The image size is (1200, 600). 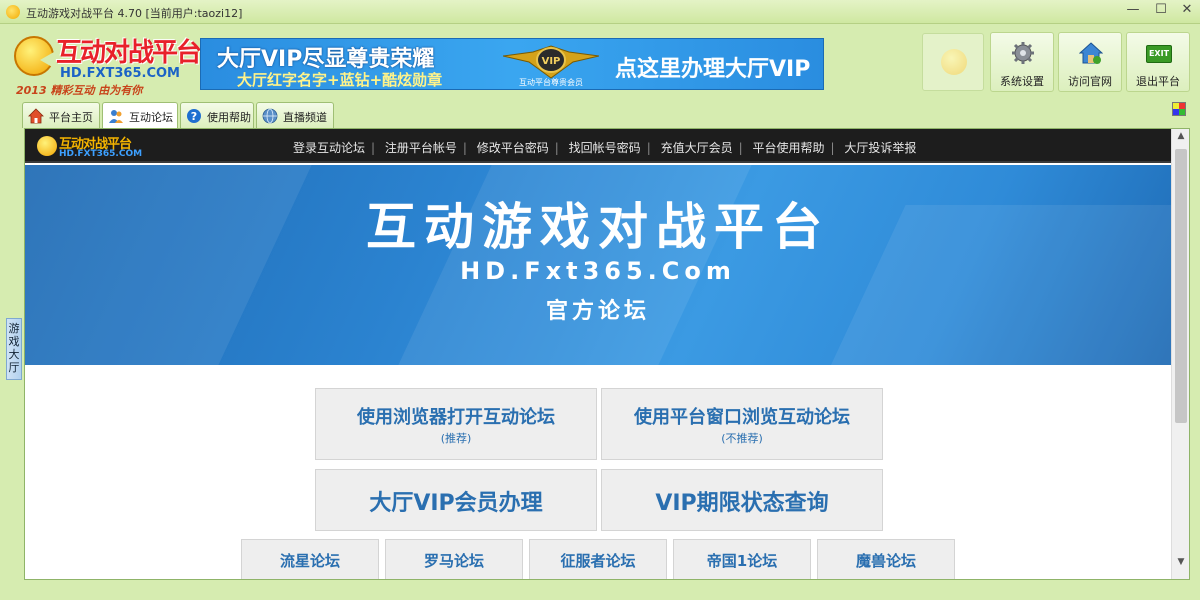 I want to click on open-in-browser-label: 使用浏览器打开互动论坛, so click(x=456, y=417).